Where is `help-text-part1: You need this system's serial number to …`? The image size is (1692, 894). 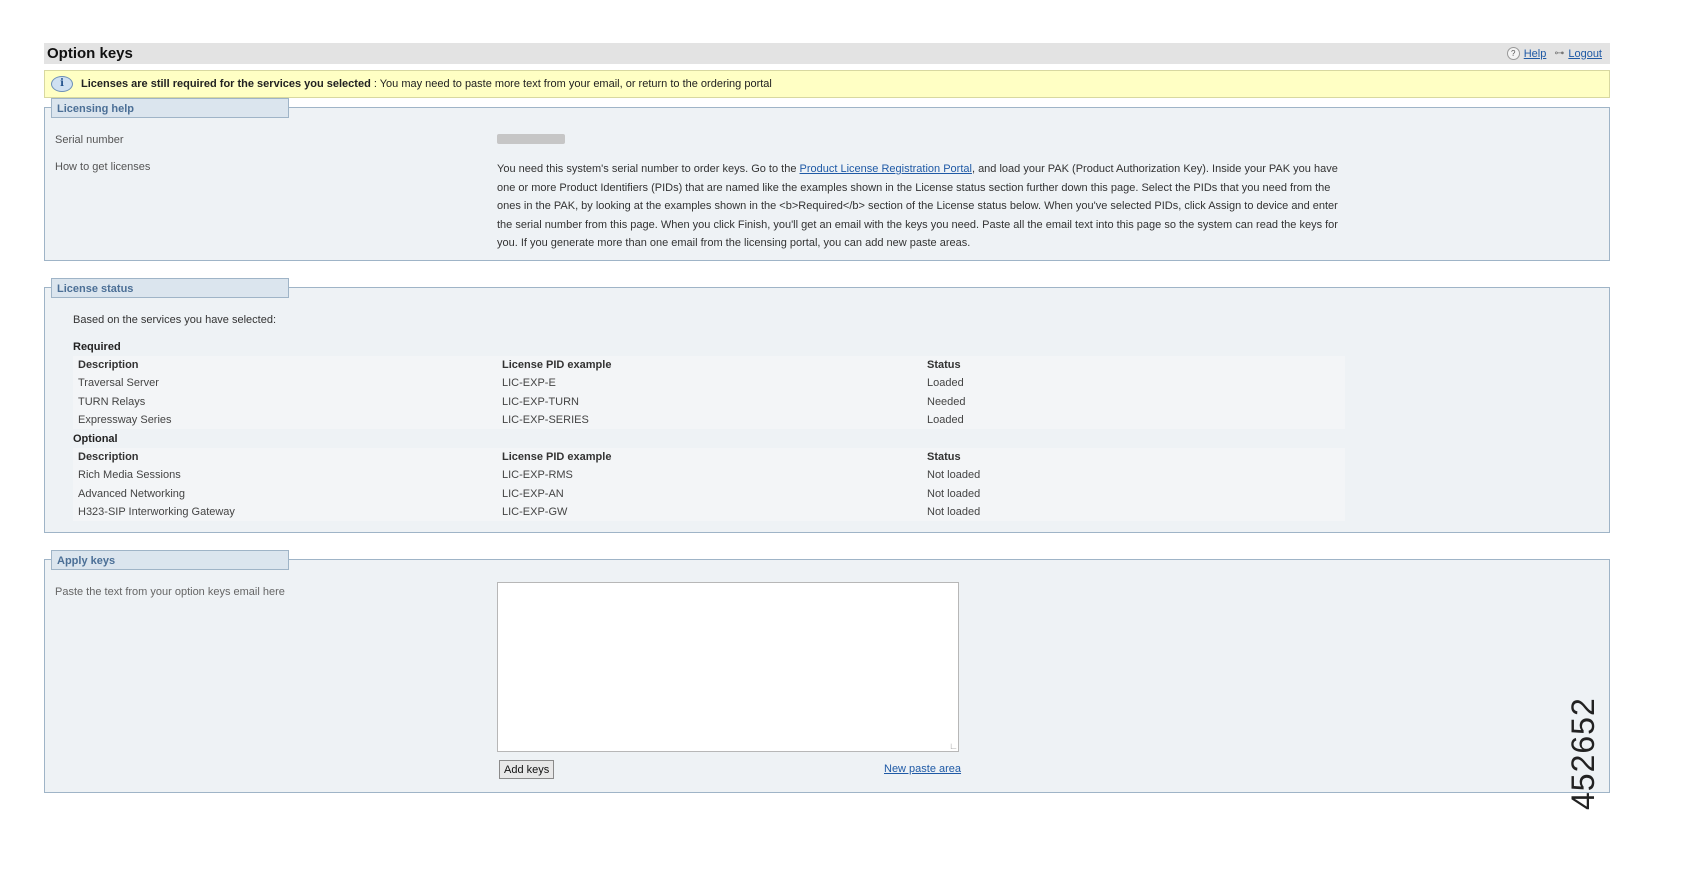 help-text-part1: You need this system's serial number to … is located at coordinates (648, 169).